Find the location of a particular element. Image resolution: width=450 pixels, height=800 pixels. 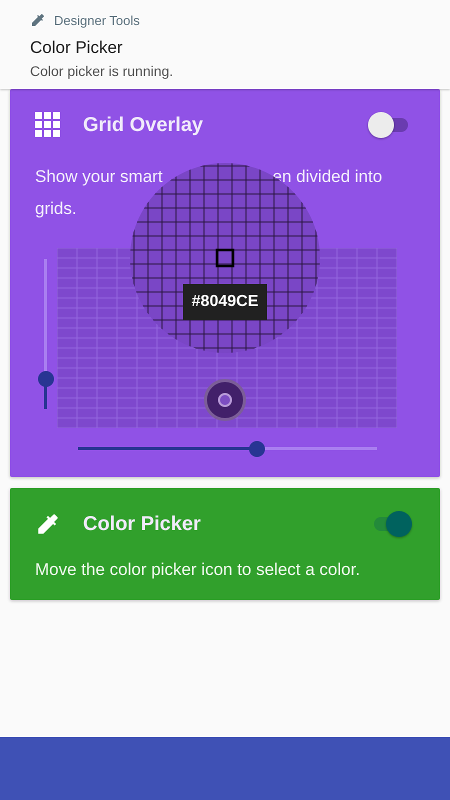

card-title: Grid Overlay is located at coordinates (143, 125).